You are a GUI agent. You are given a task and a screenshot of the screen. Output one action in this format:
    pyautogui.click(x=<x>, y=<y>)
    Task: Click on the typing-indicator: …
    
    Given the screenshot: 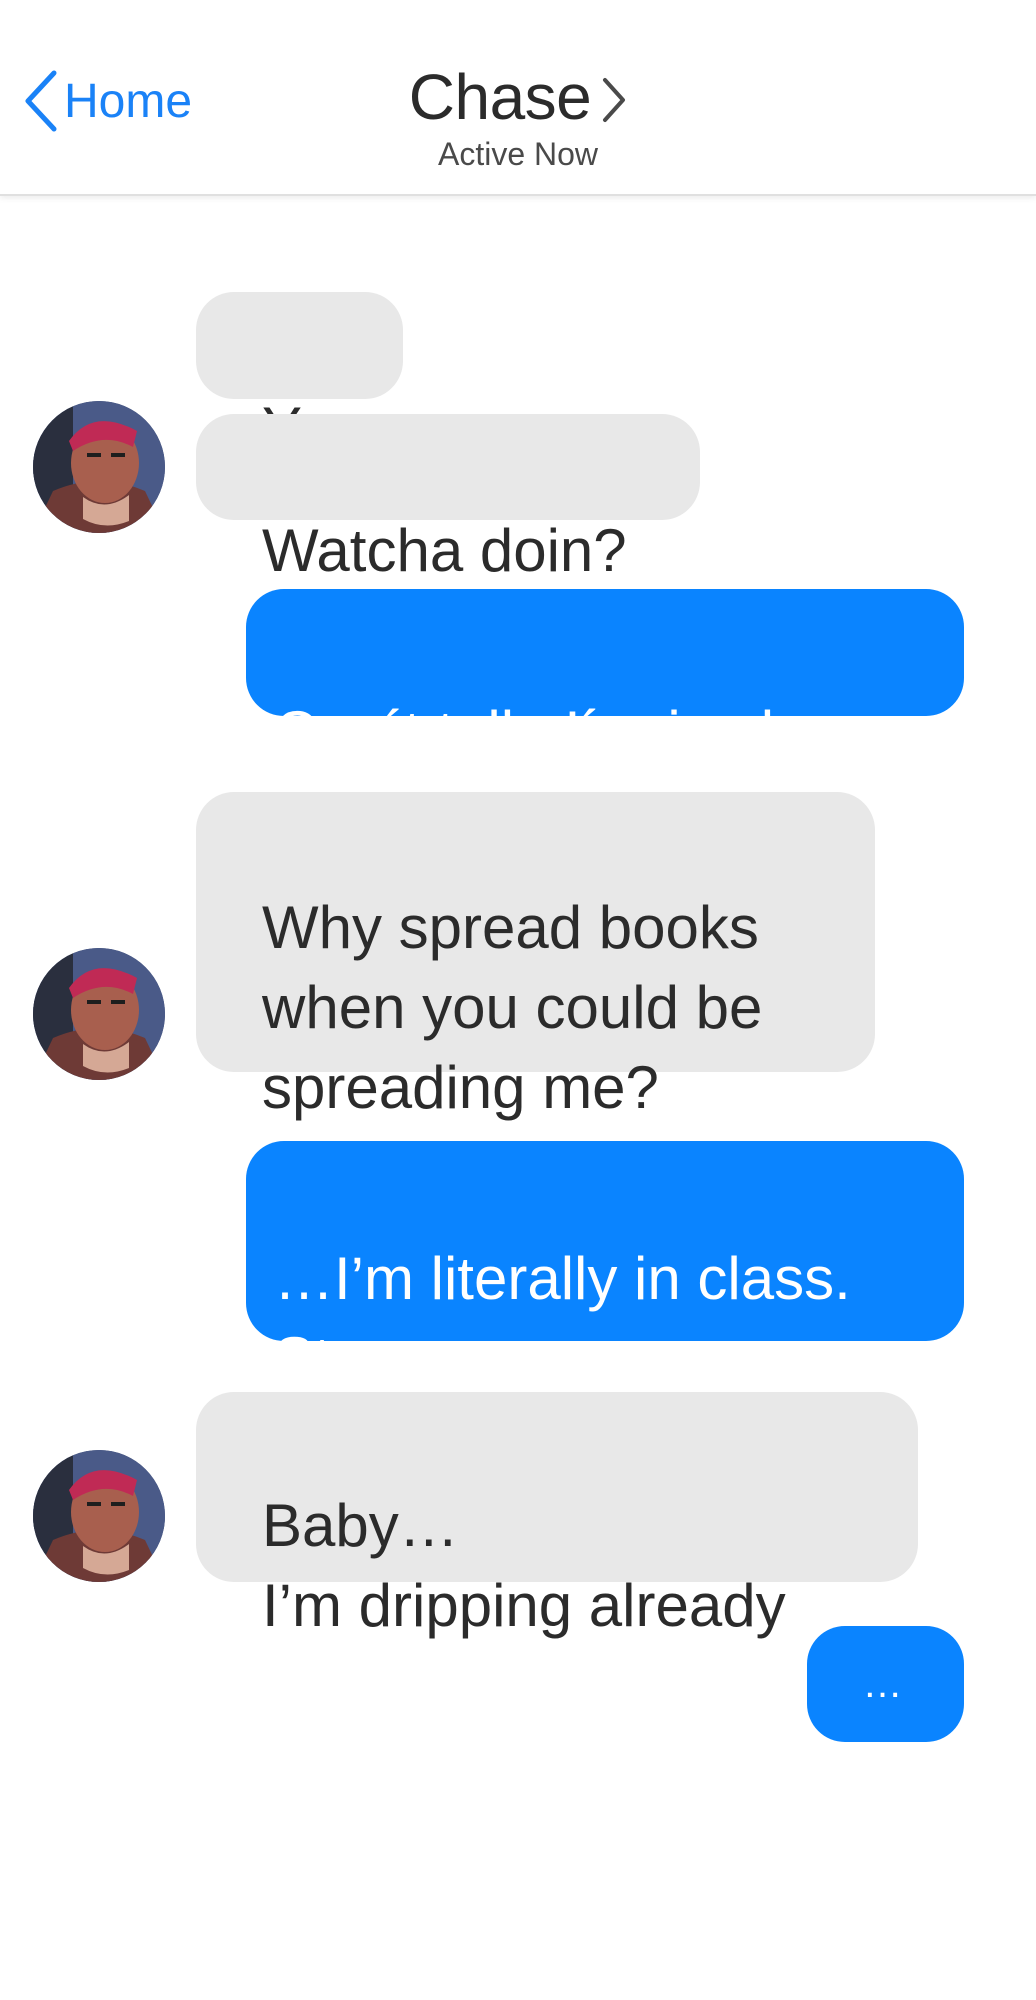 What is the action you would take?
    pyautogui.click(x=885, y=1684)
    